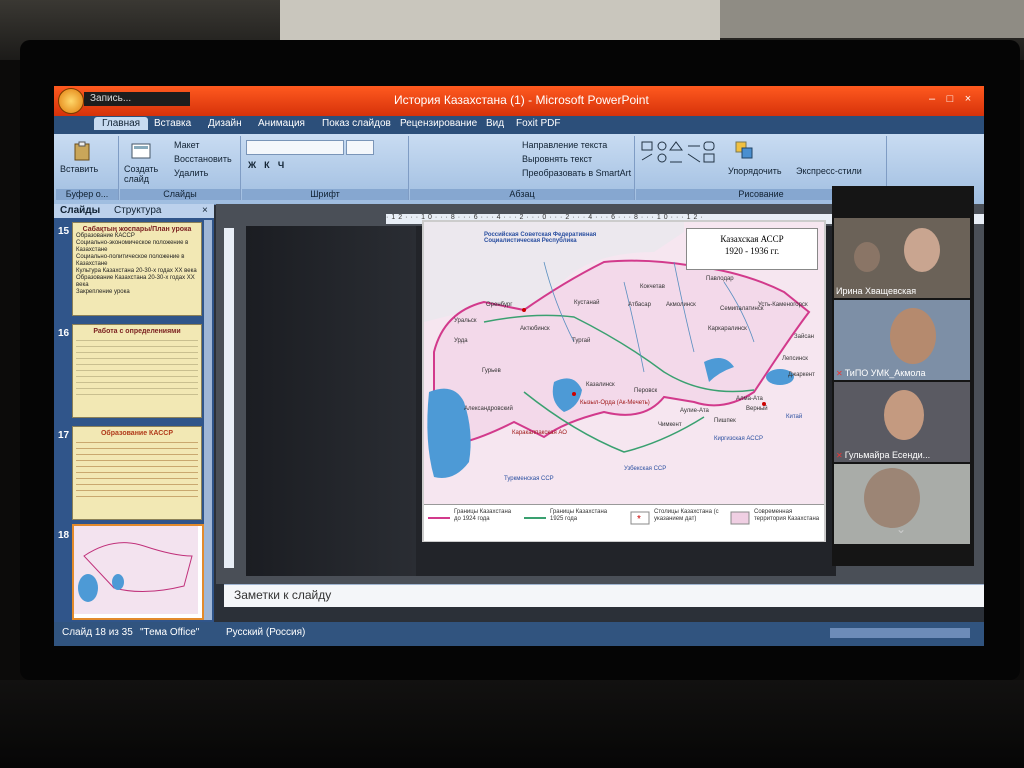  I want to click on map-city: Джаркент, so click(801, 375).